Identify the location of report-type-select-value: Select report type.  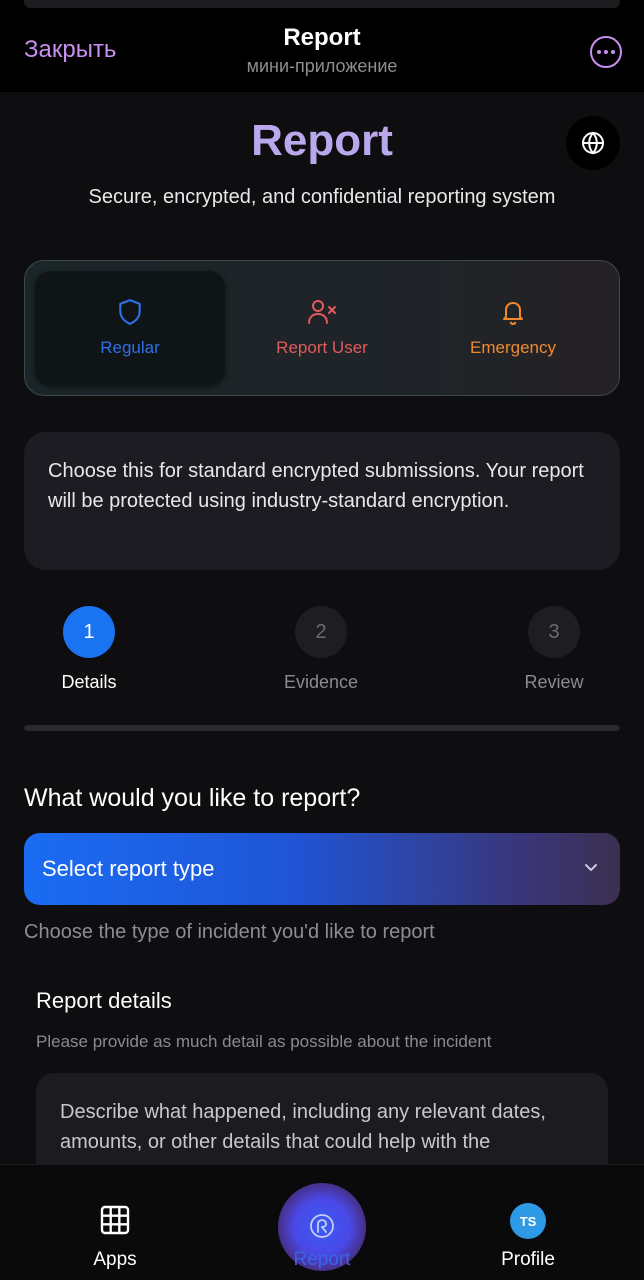
(128, 868).